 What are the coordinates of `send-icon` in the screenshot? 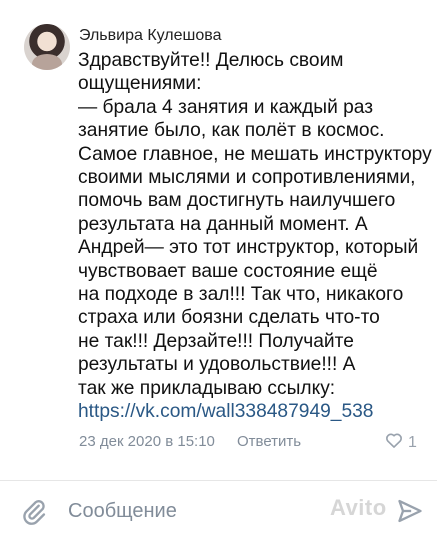 It's located at (410, 511).